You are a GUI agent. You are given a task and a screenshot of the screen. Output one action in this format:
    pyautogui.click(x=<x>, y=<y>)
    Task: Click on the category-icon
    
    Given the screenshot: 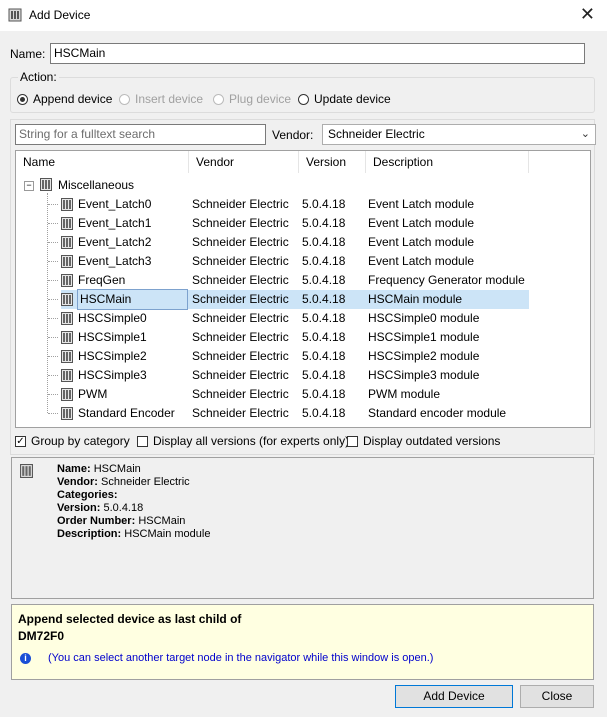 What is the action you would take?
    pyautogui.click(x=46, y=184)
    